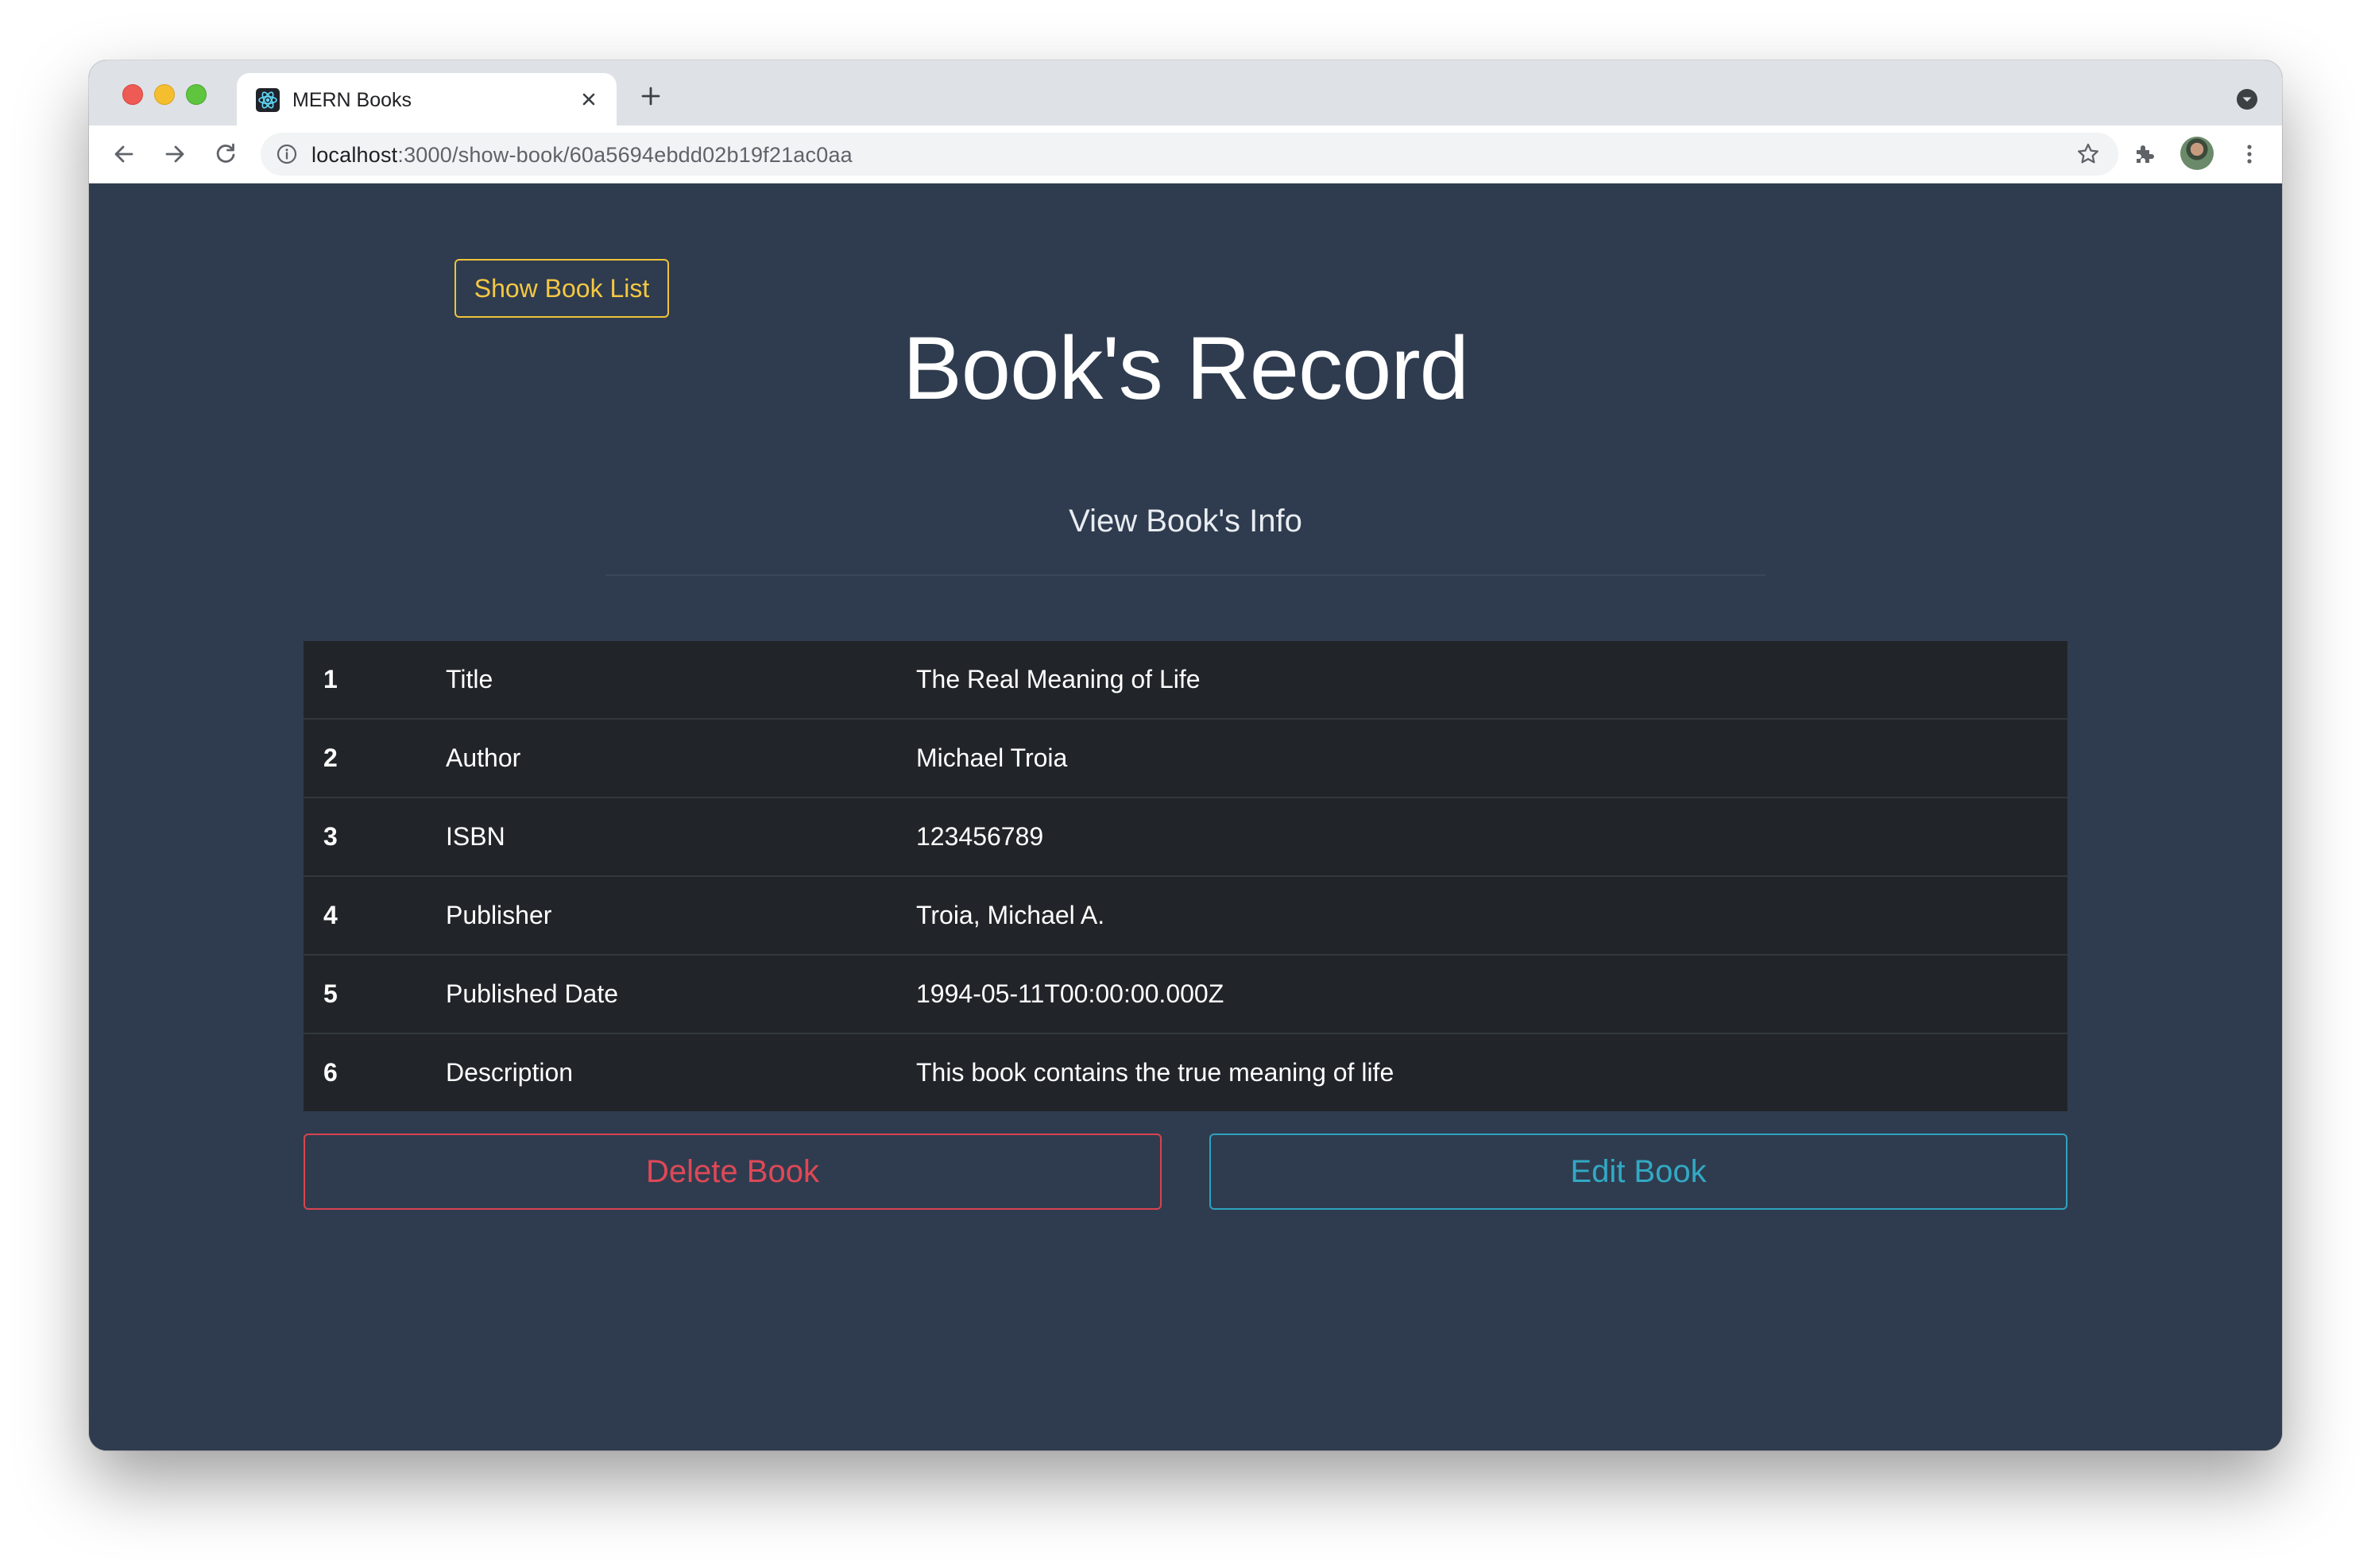 The height and width of the screenshot is (1568, 2371). What do you see at coordinates (681, 915) in the screenshot?
I see `field-label: Publisher` at bounding box center [681, 915].